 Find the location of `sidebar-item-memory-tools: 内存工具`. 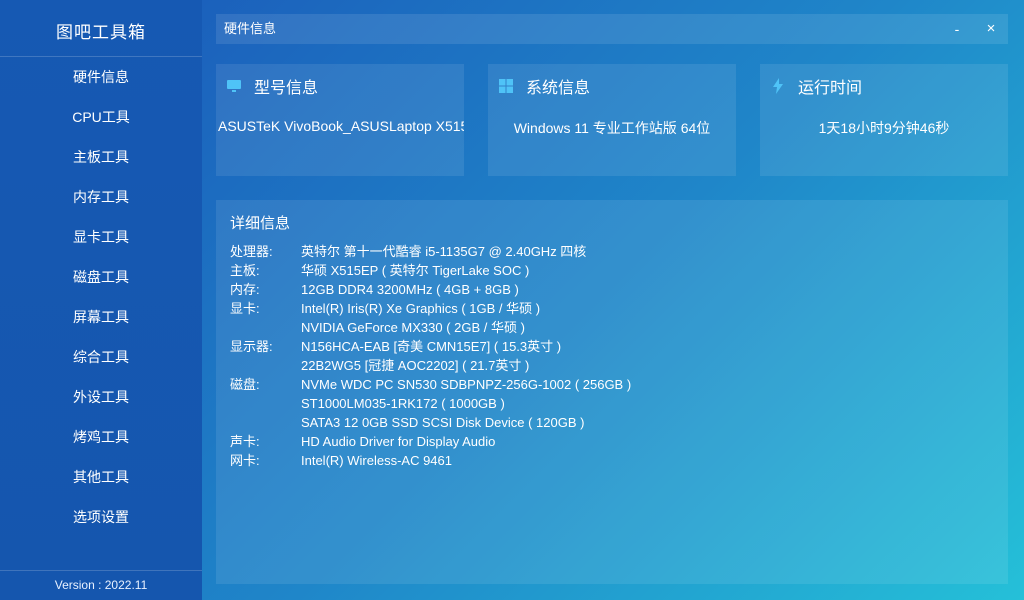

sidebar-item-memory-tools: 内存工具 is located at coordinates (101, 197).